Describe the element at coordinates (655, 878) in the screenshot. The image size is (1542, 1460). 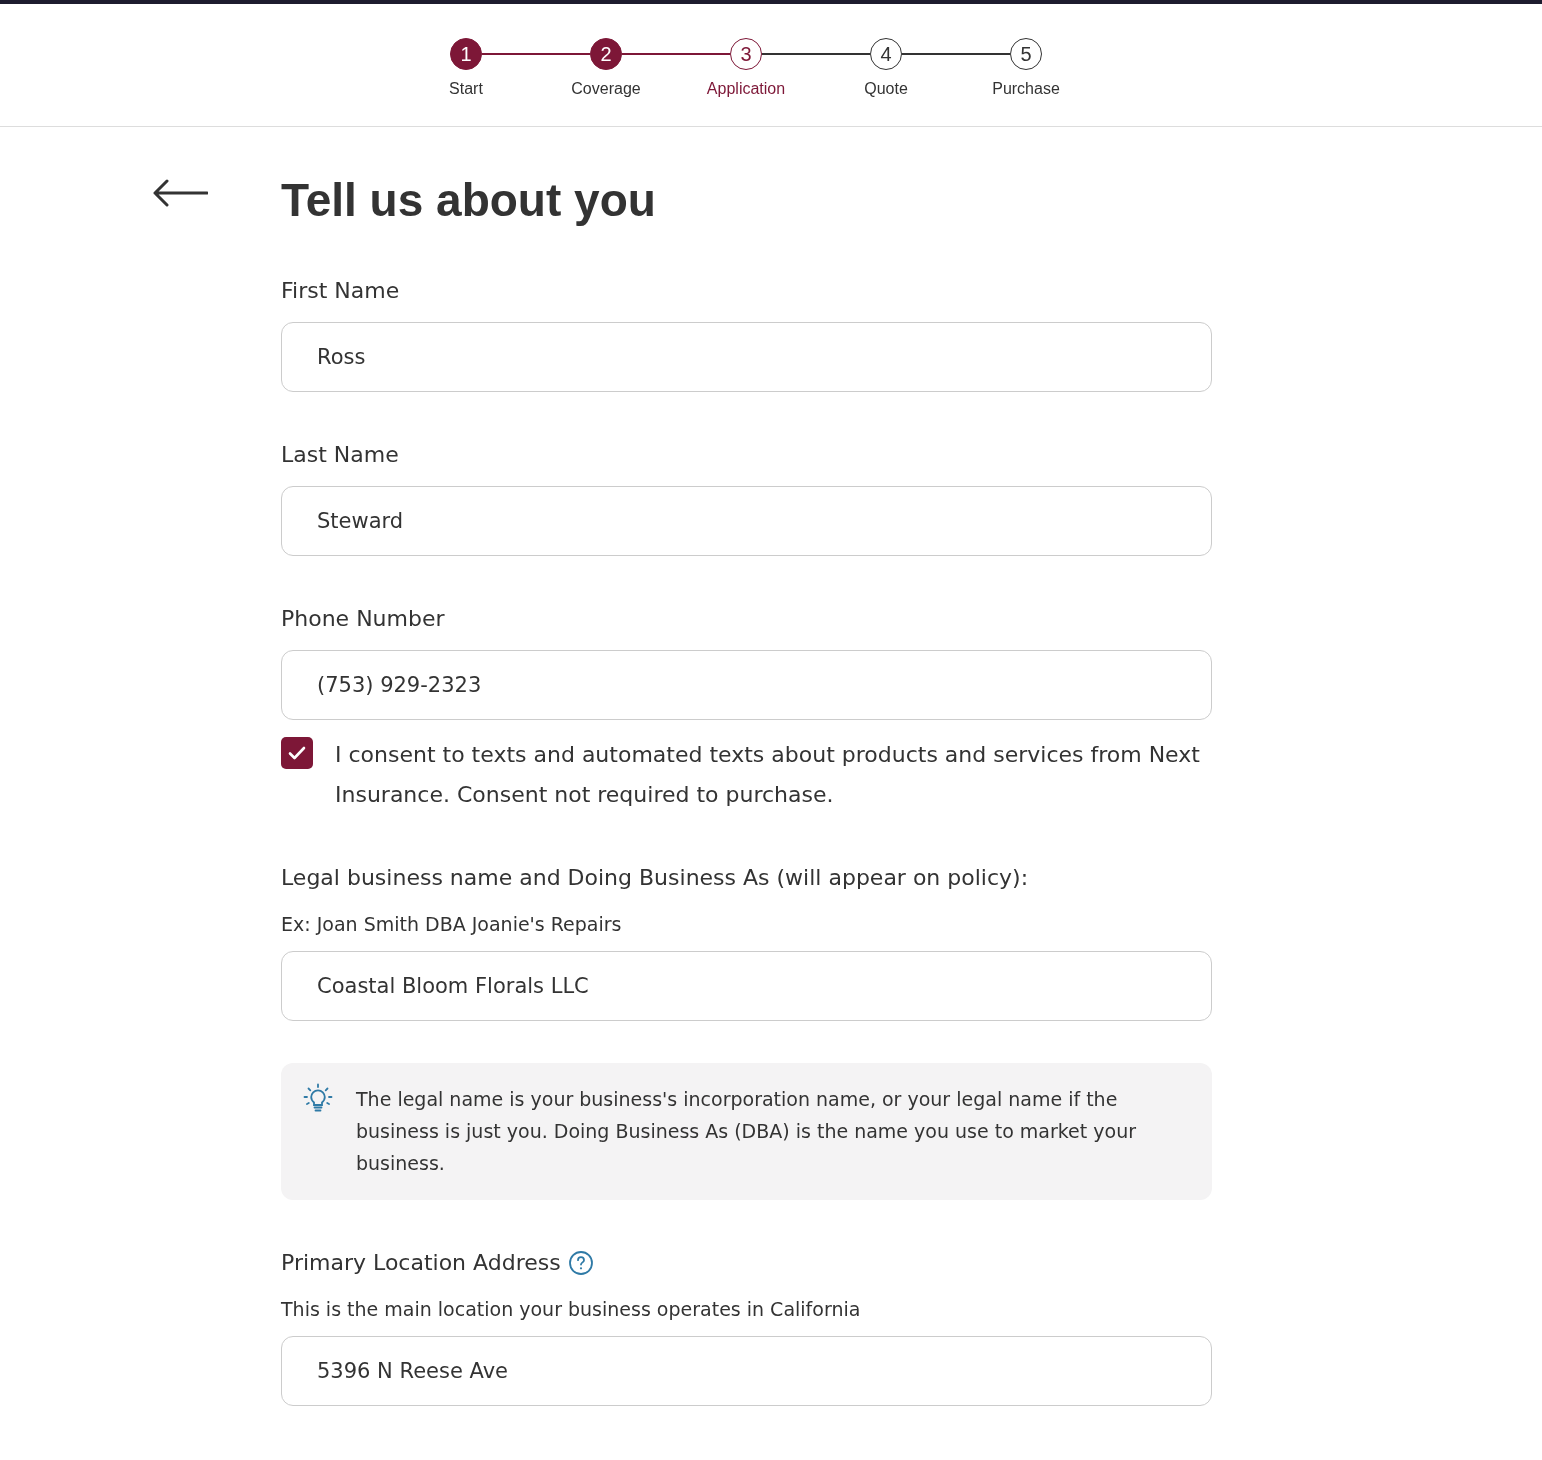
I see `field-label: Legal business name and Doing Business As (will appear on policy):` at that location.